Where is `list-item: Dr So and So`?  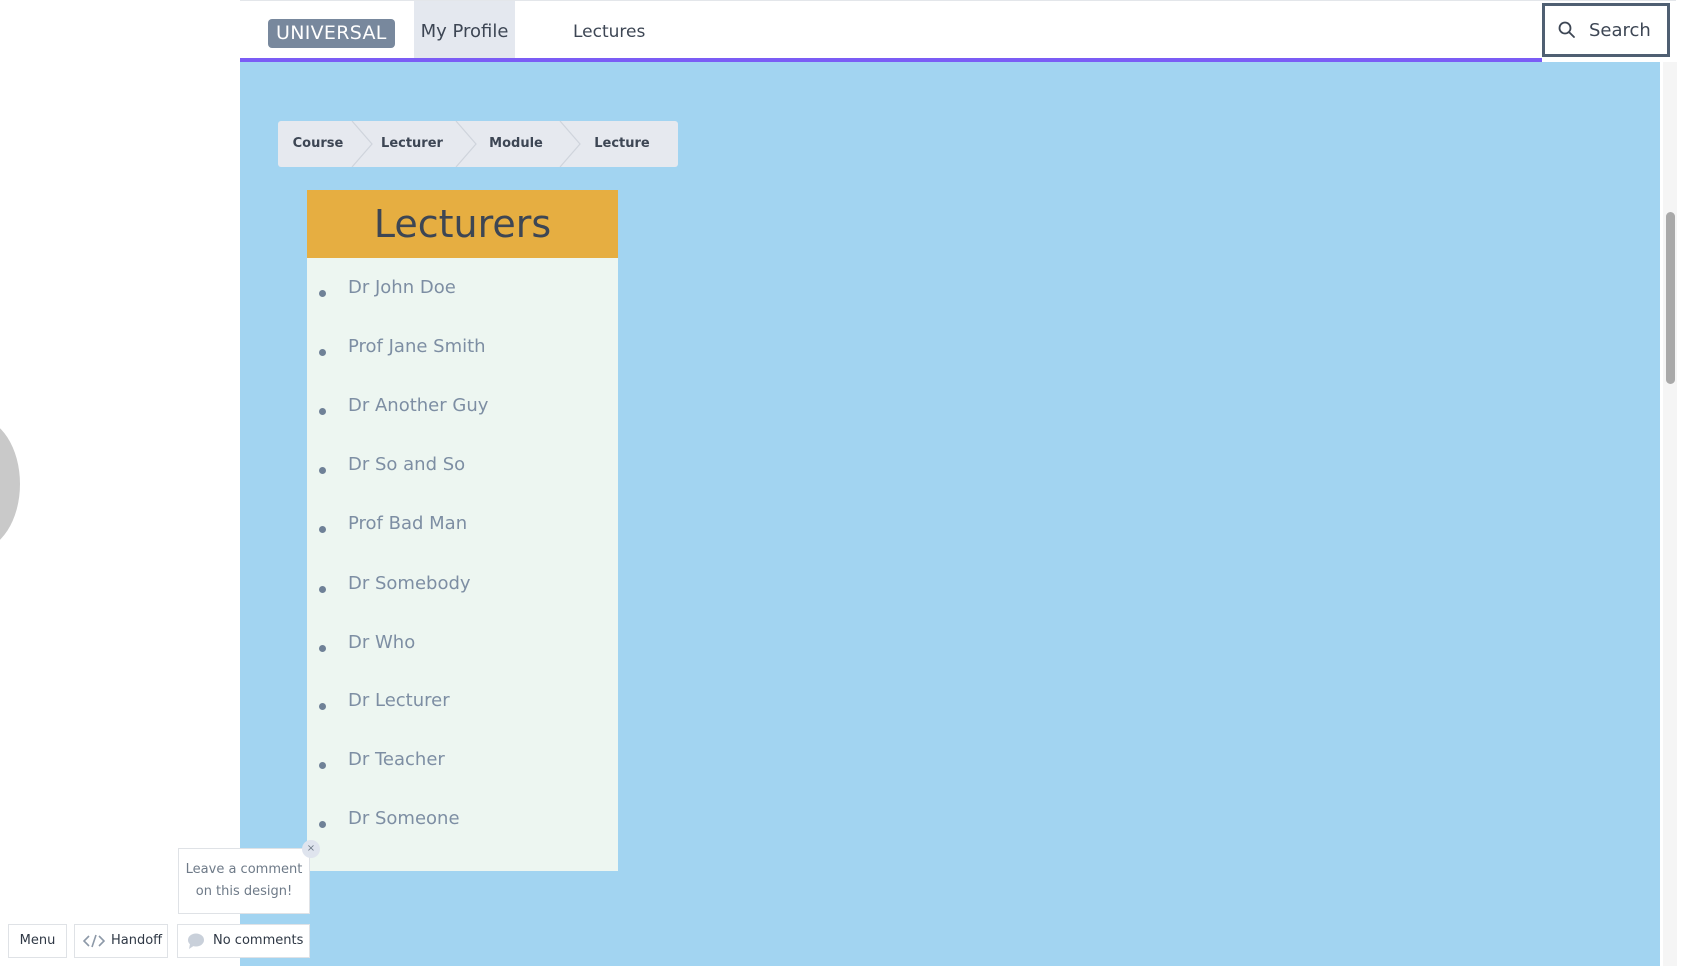
list-item: Dr So and So is located at coordinates (462, 465).